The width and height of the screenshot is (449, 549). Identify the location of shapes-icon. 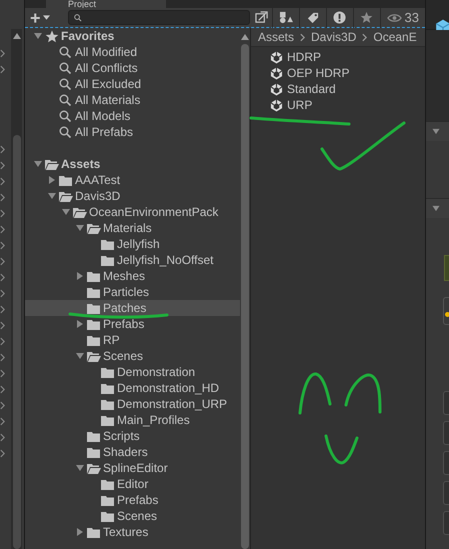
(285, 17).